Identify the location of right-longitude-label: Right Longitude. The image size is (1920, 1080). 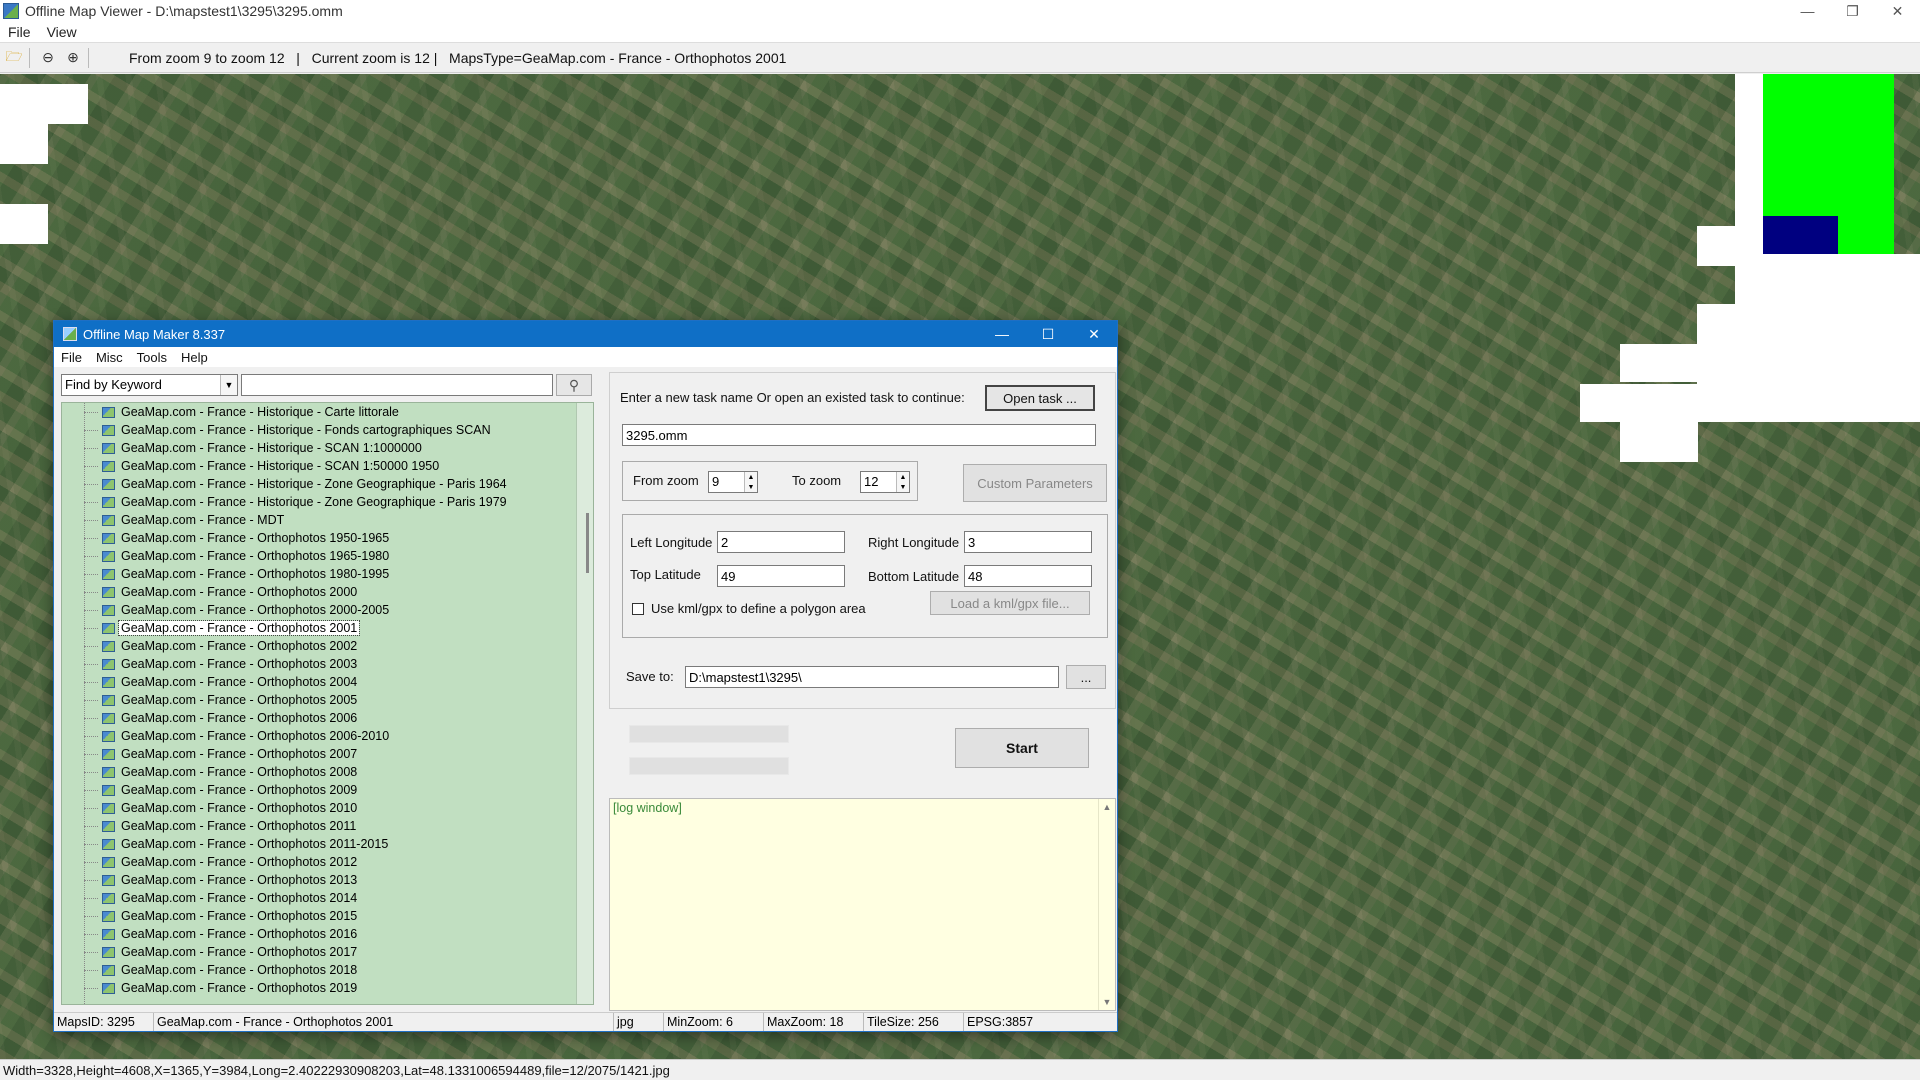
(914, 542).